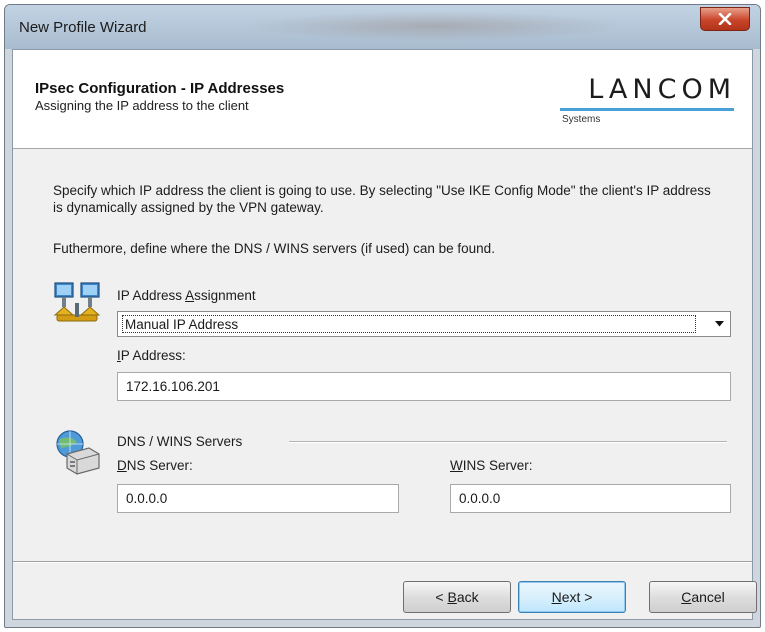  I want to click on cancel-button-accel: C, so click(686, 597).